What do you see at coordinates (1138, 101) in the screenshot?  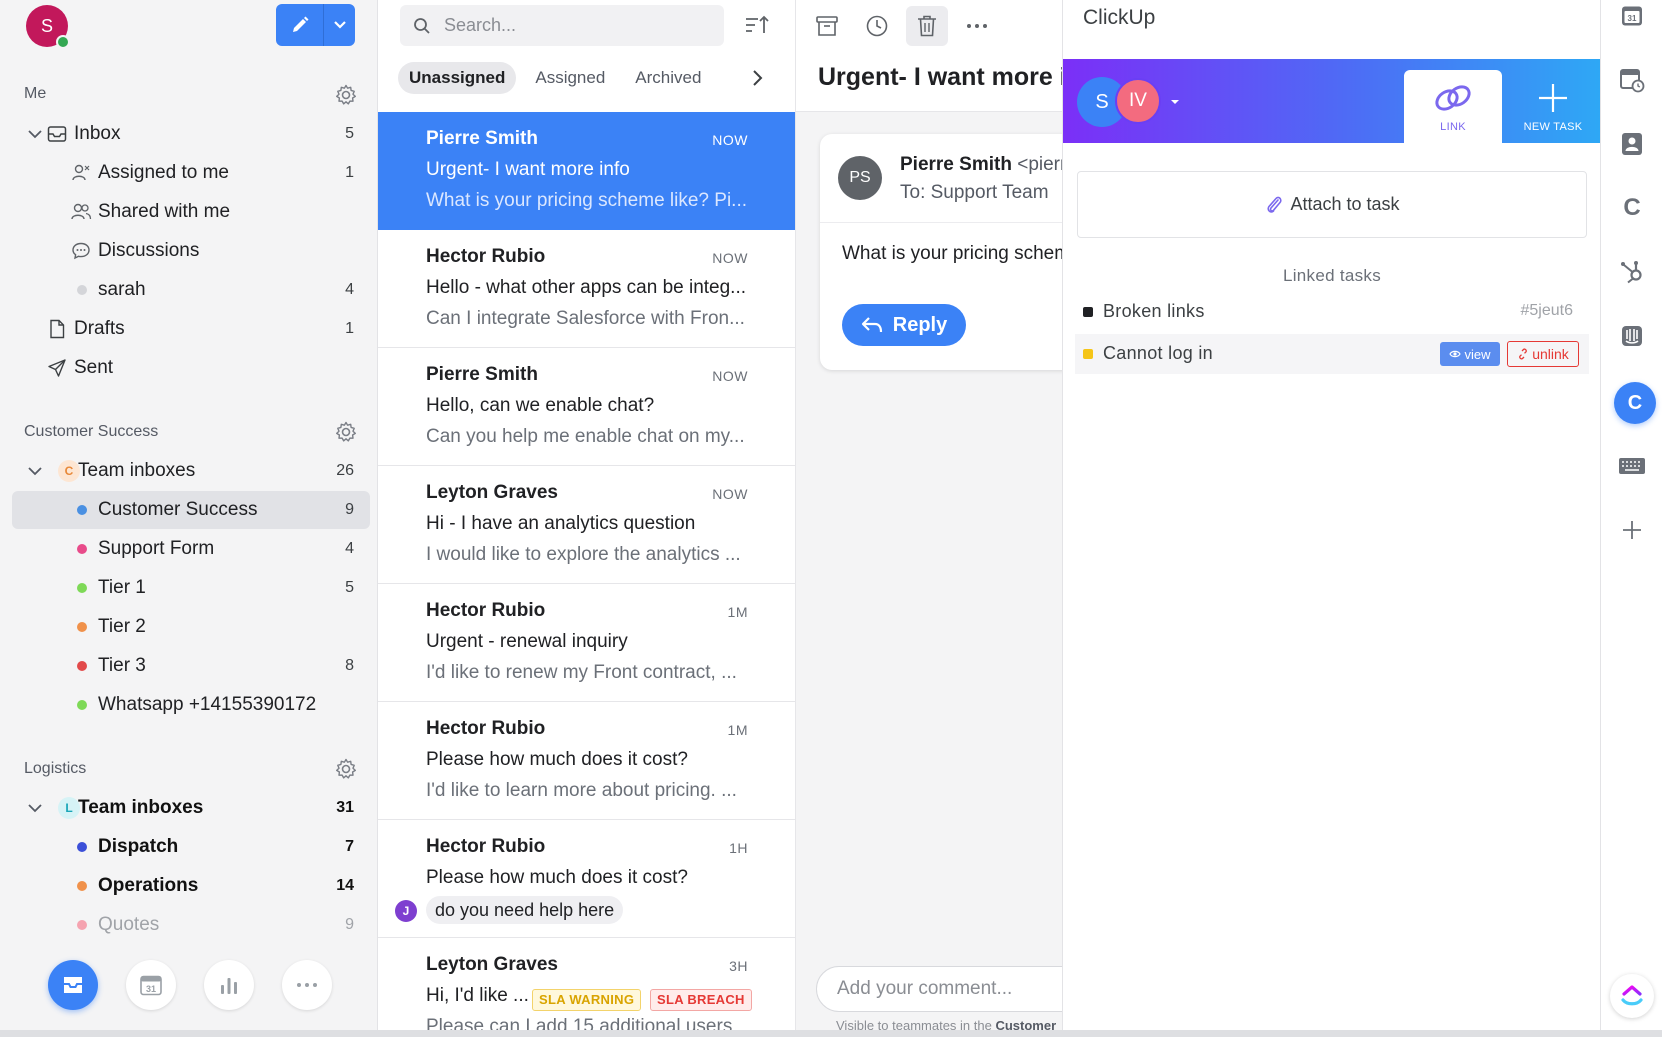 I see `clickup-teammate-avatar: IV` at bounding box center [1138, 101].